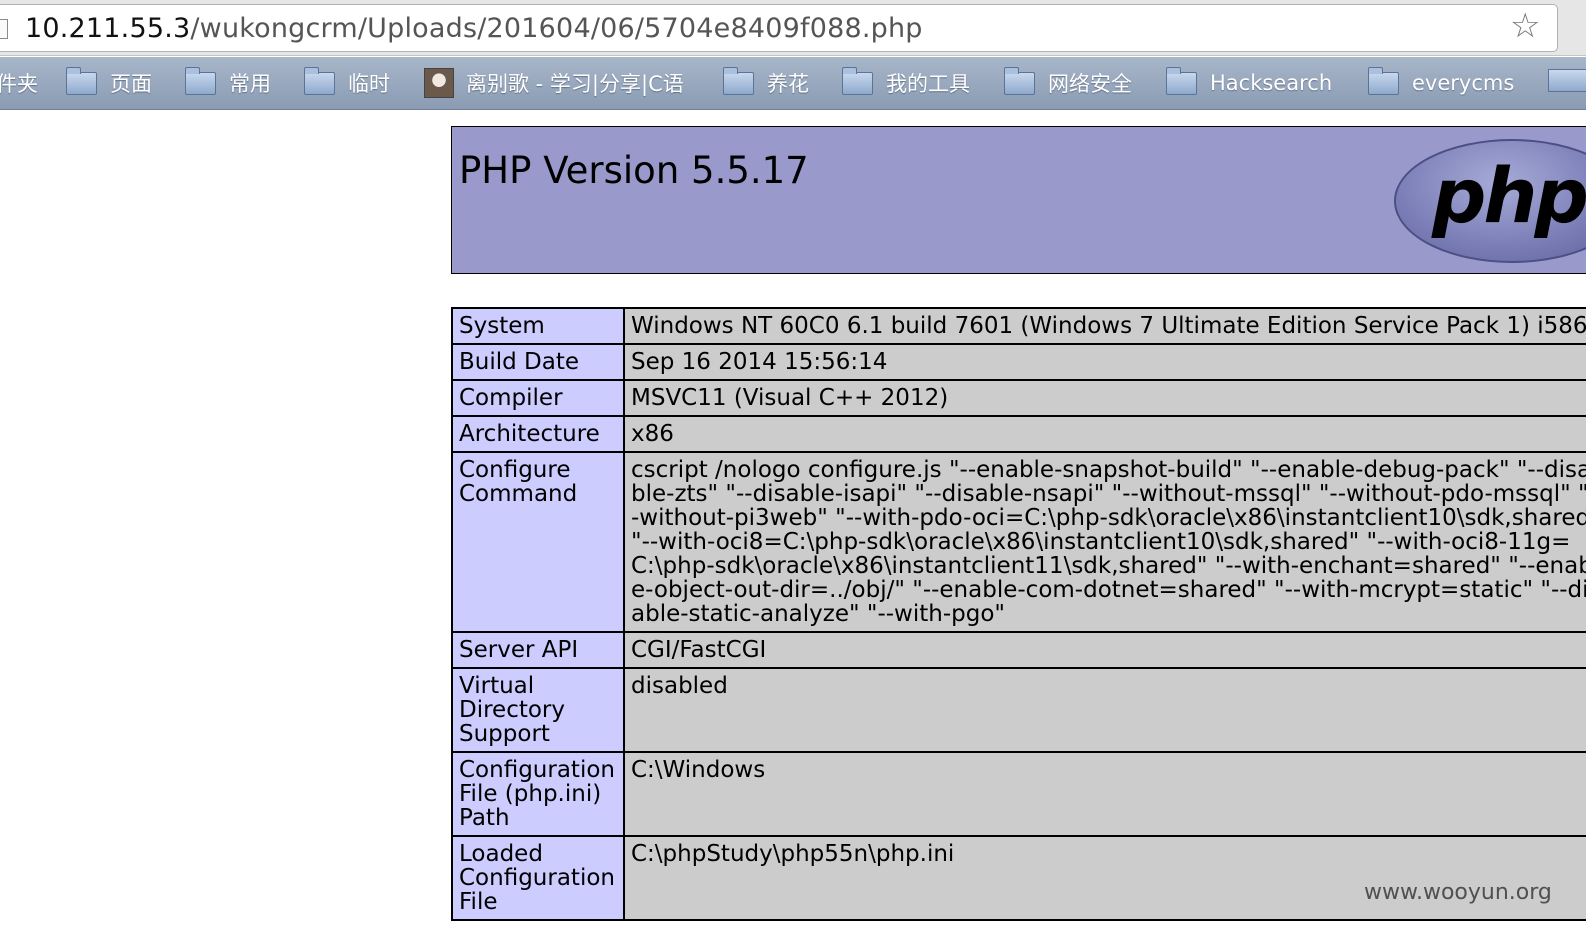 This screenshot has height=934, width=1586. Describe the element at coordinates (1018, 200) in the screenshot. I see `php-version-header: PHP Version 5.5.17 php` at that location.